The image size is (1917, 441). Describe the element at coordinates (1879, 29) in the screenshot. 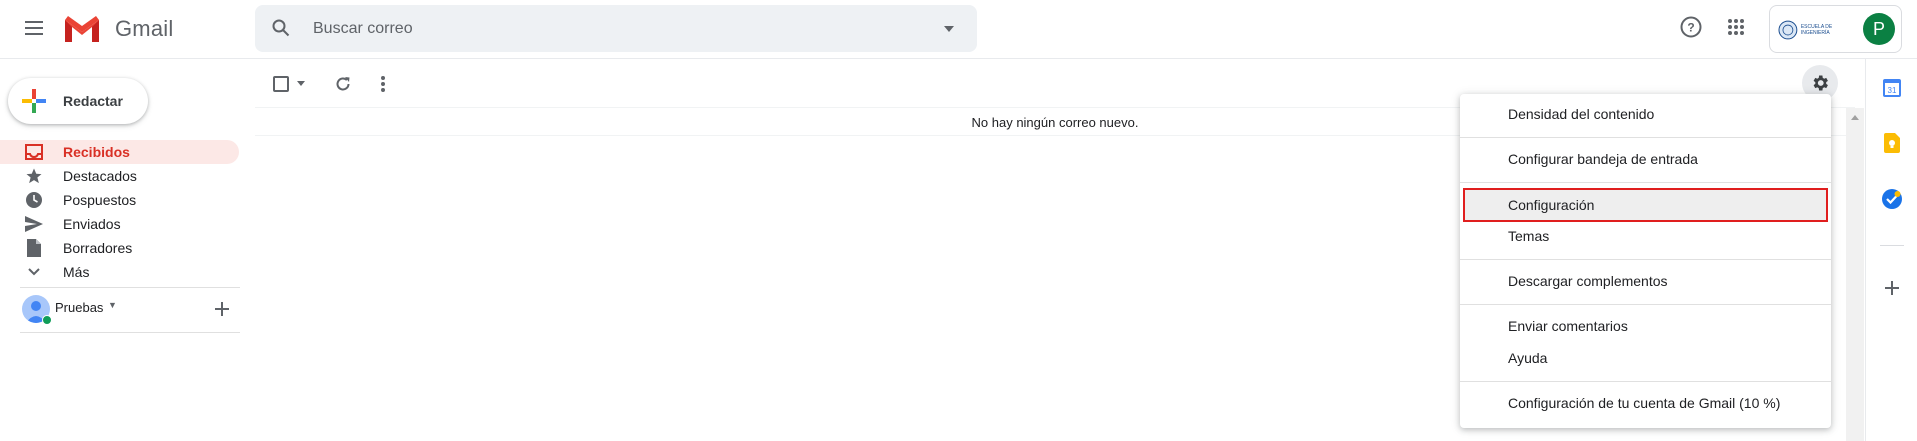

I see `account-avatar: P` at that location.